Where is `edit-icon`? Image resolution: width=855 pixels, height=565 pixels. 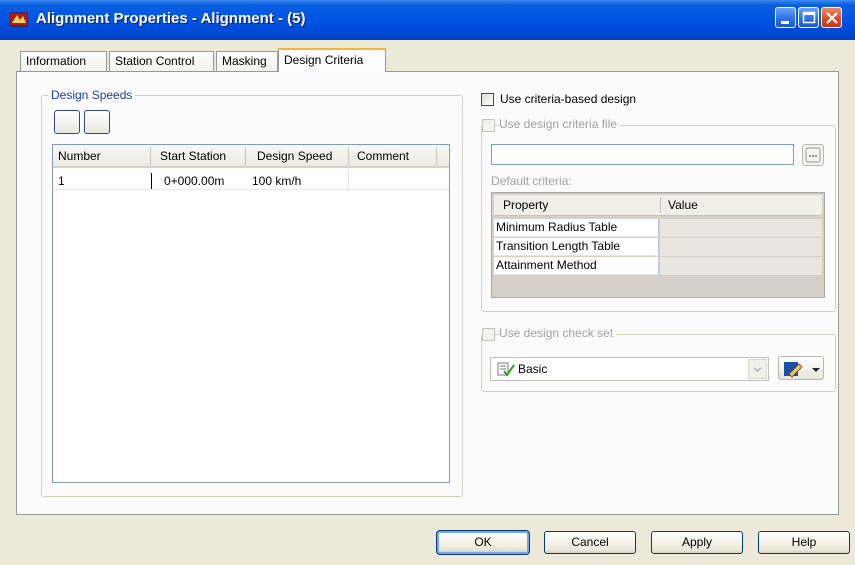
edit-icon is located at coordinates (793, 370).